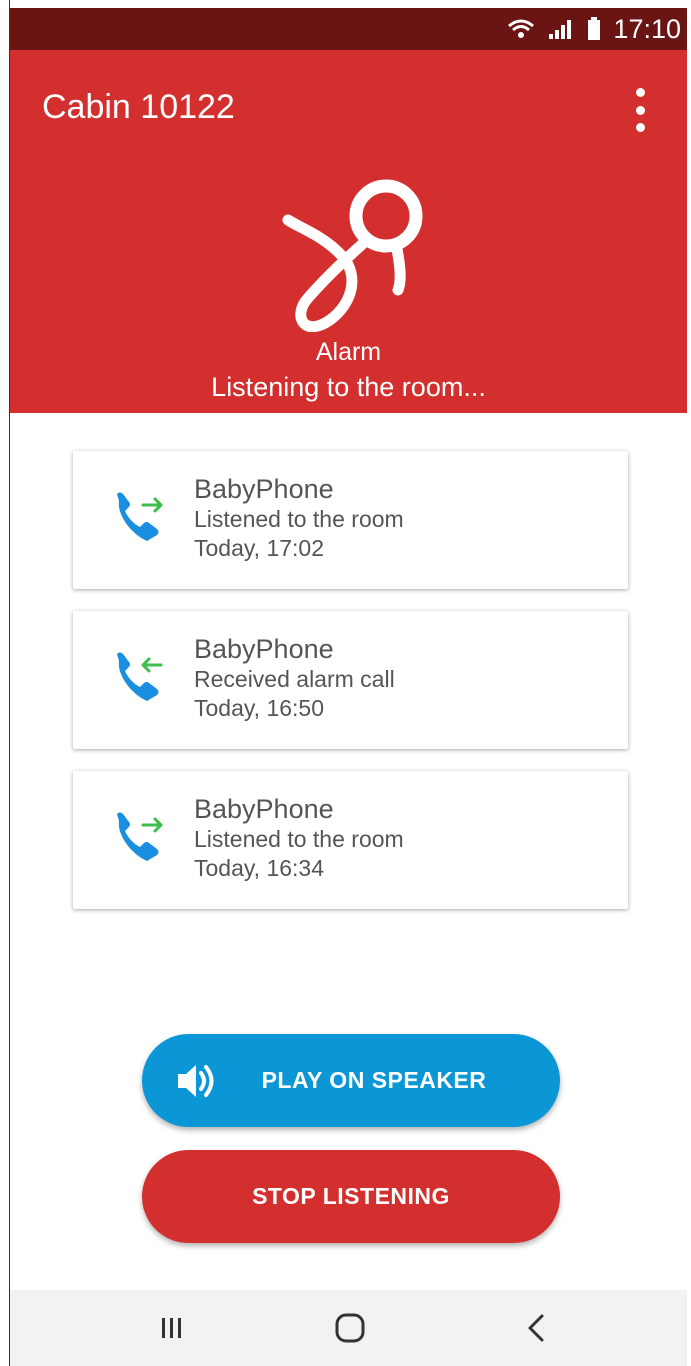 This screenshot has width=691, height=1366. Describe the element at coordinates (352, 255) in the screenshot. I see `pacifier-icon` at that location.